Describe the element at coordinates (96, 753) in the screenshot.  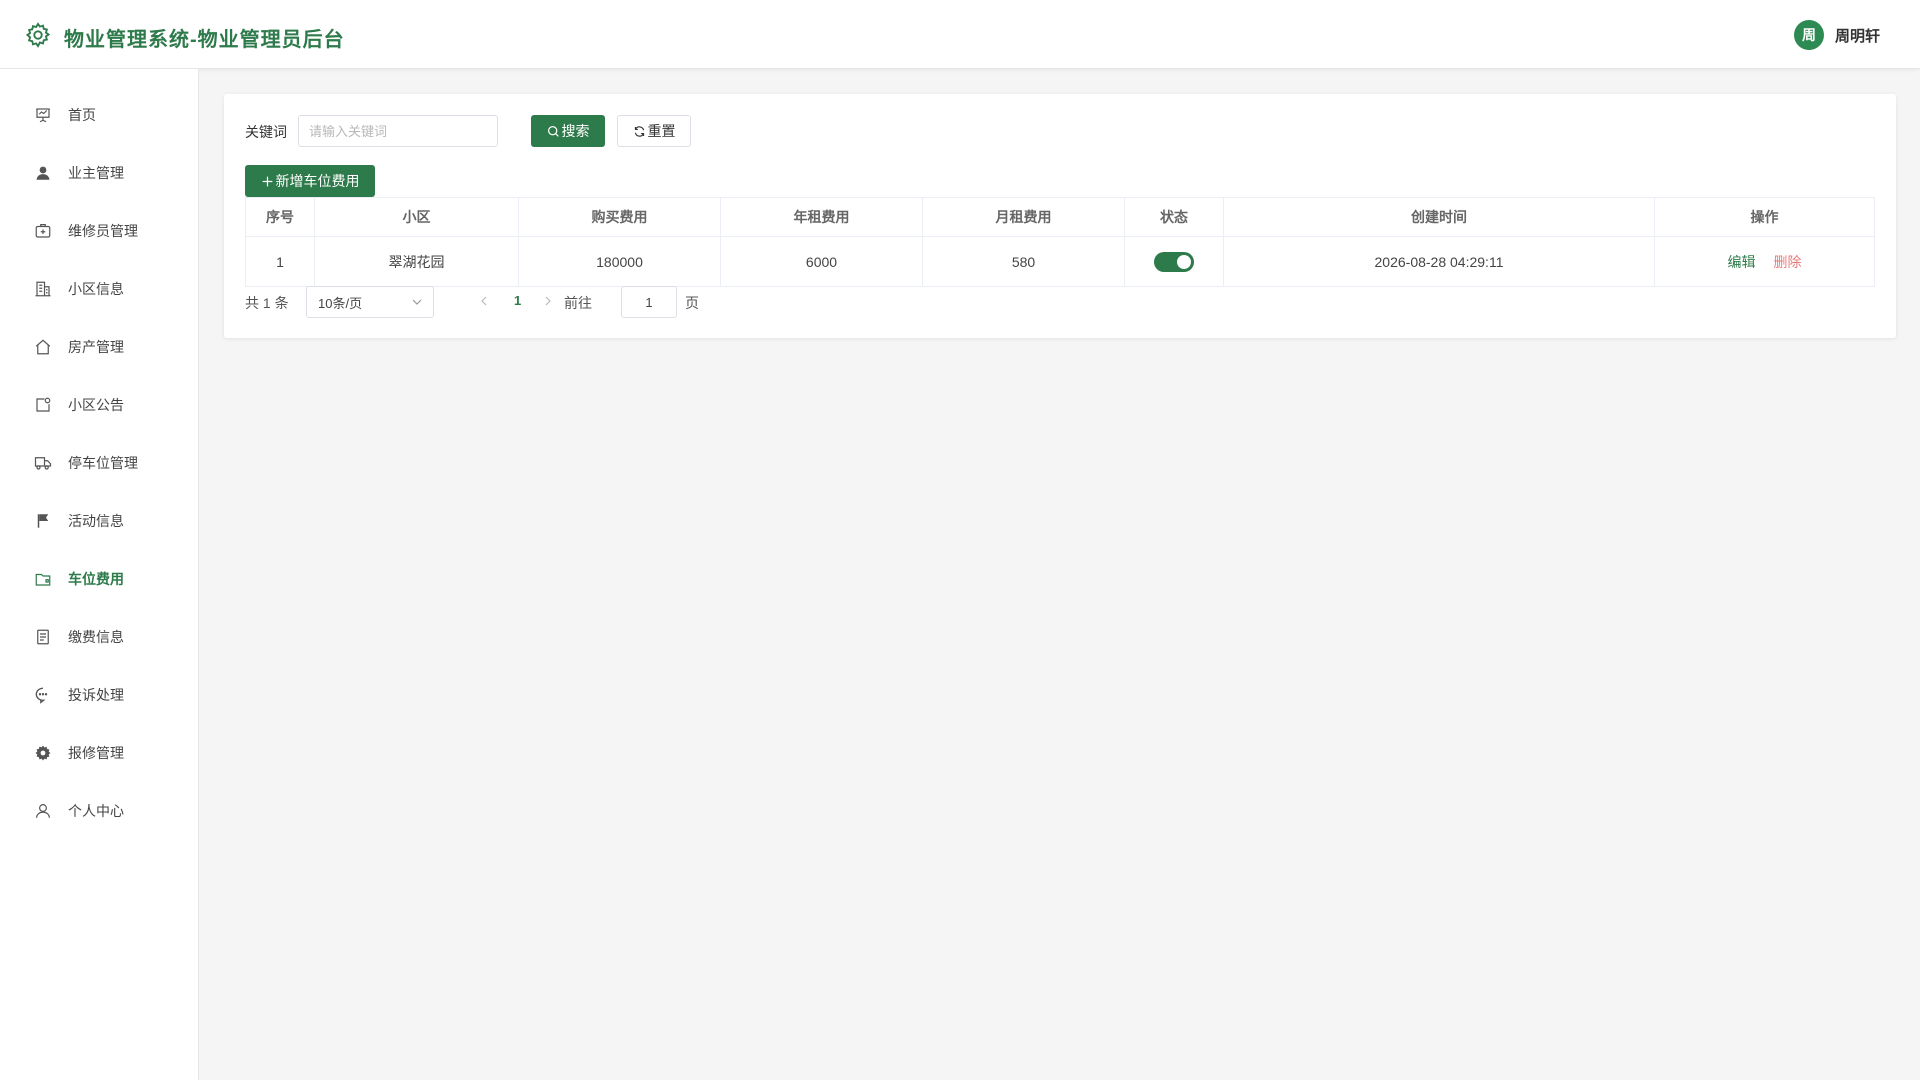
I see `sidebar-item-label: 报修管理` at that location.